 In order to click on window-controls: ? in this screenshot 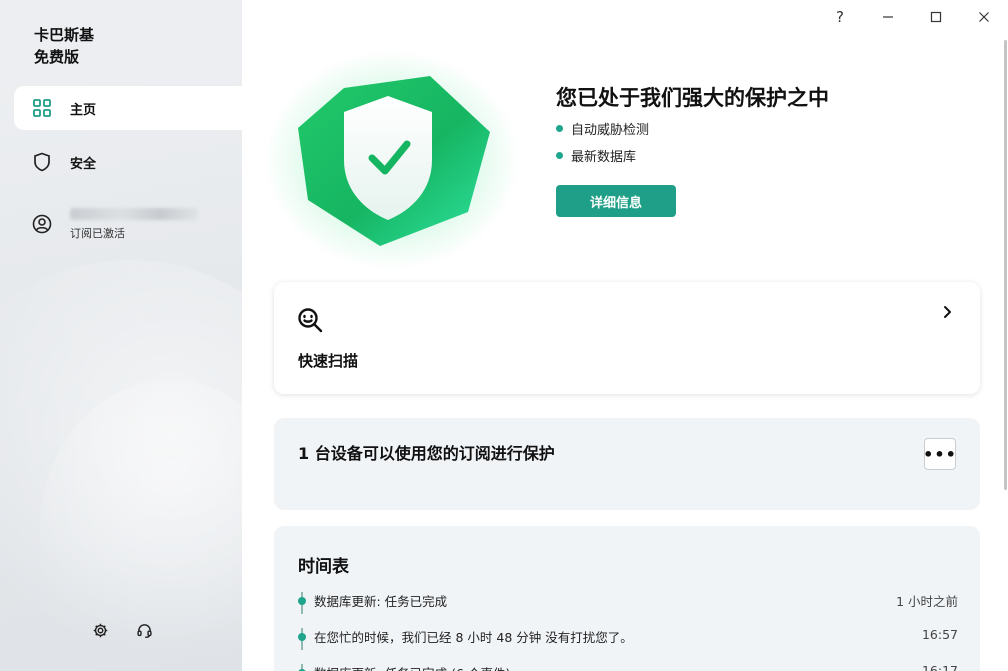, I will do `click(912, 17)`.